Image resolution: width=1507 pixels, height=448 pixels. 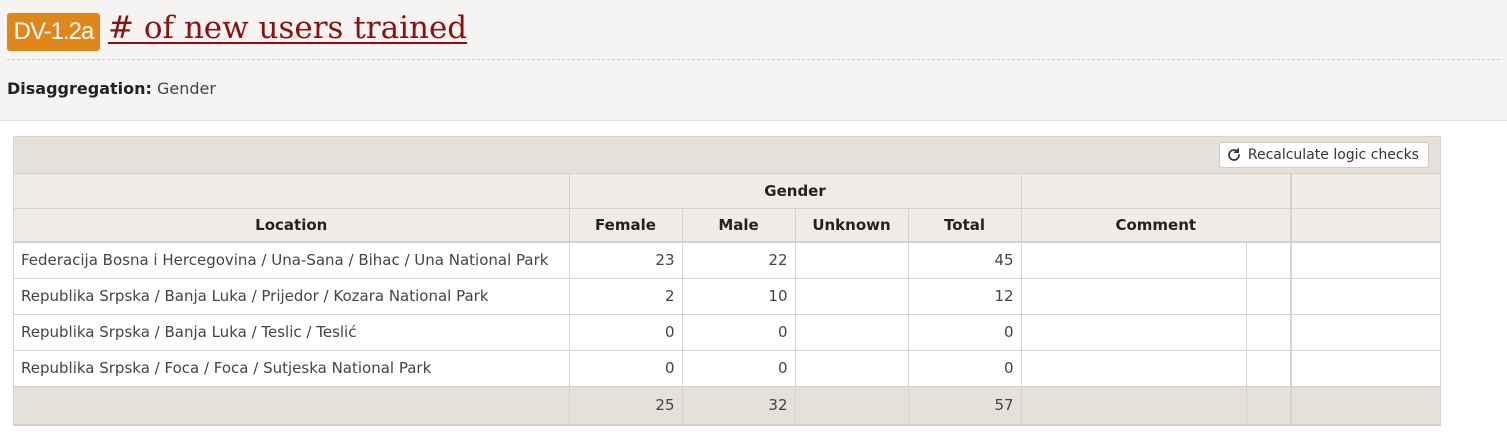 I want to click on header-spacer-comment, so click(x=1156, y=191).